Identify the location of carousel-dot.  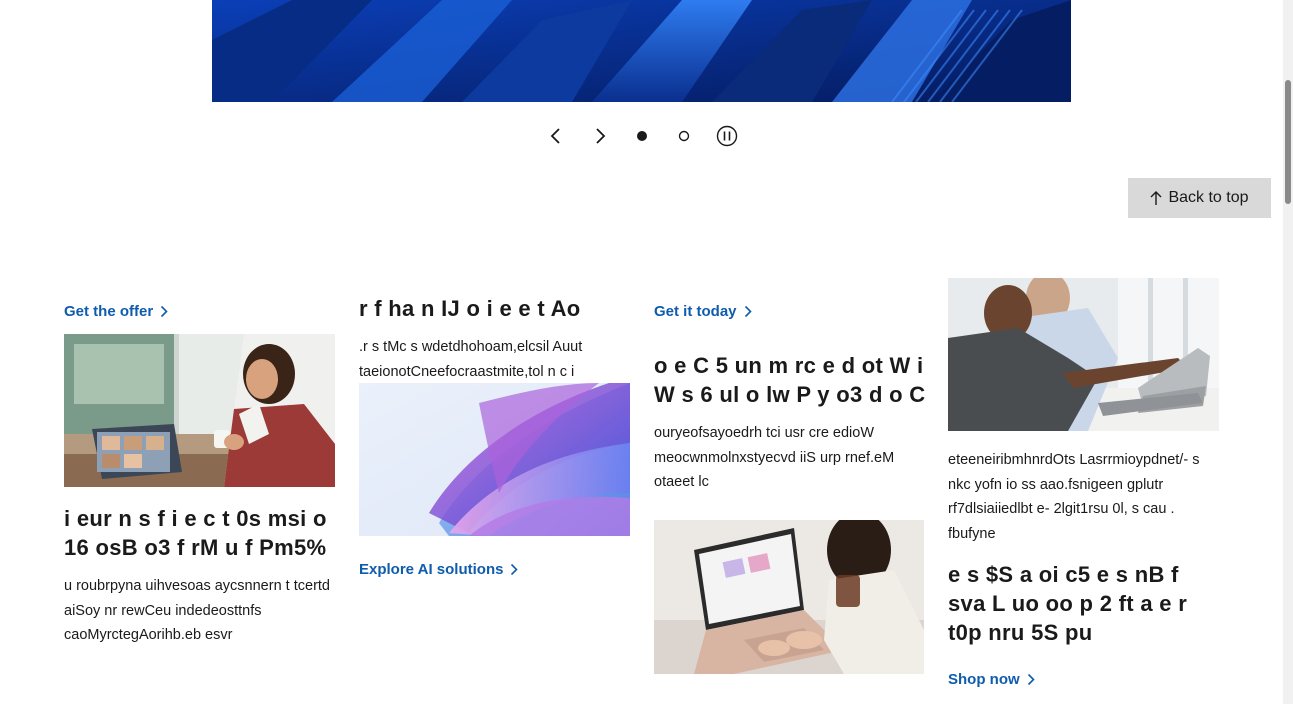
(684, 136).